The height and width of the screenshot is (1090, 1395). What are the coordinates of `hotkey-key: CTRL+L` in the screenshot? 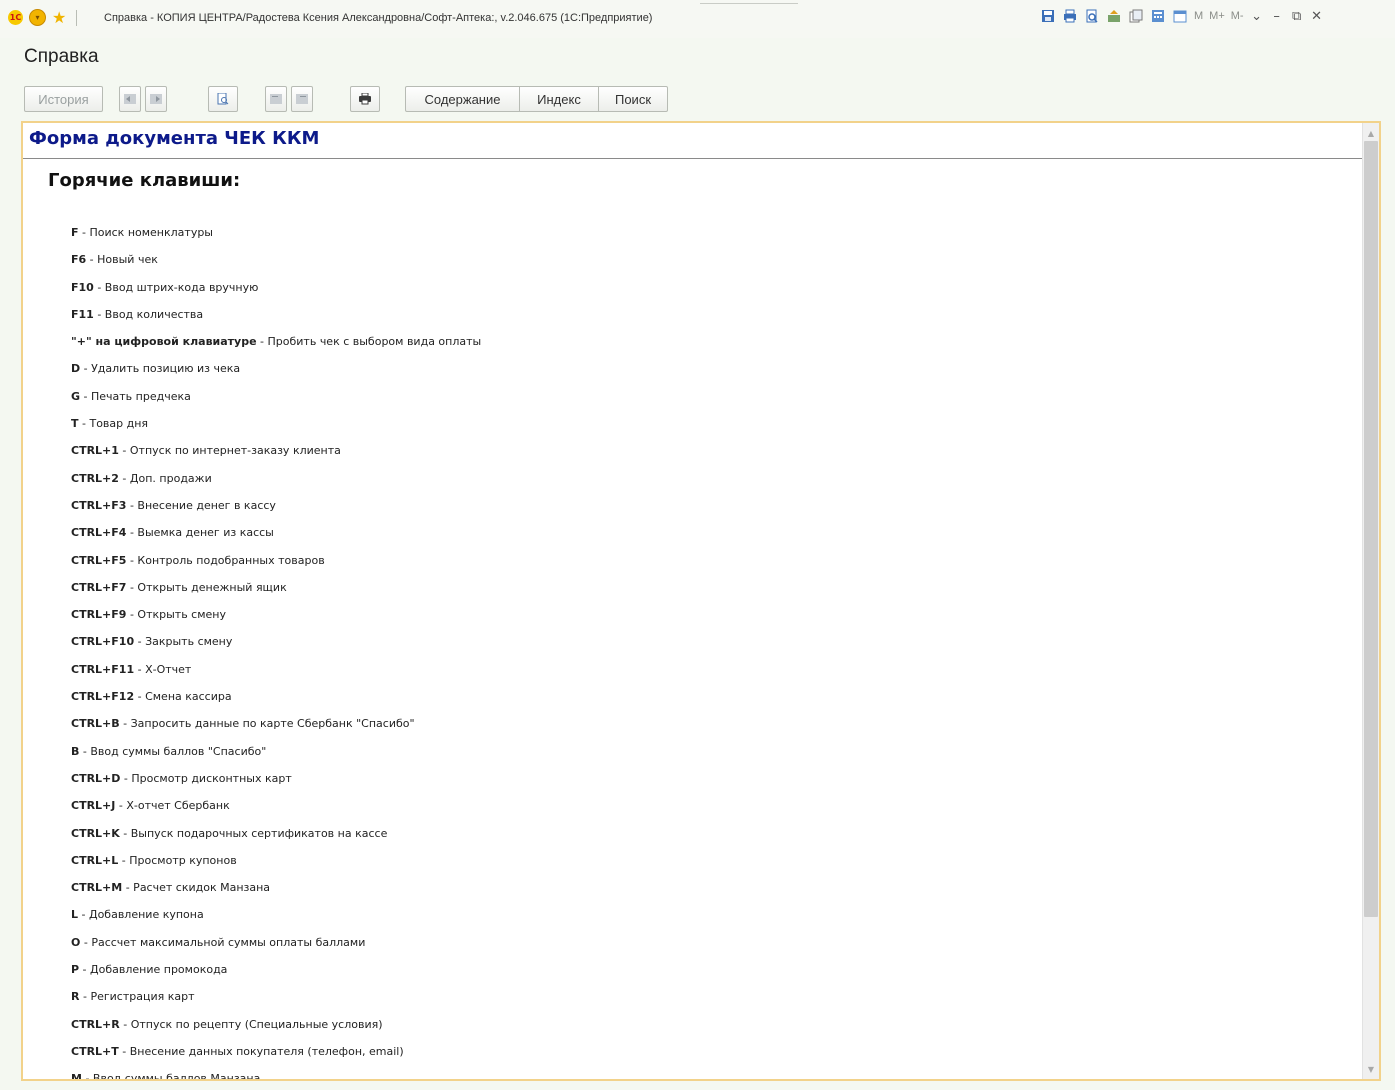 It's located at (95, 860).